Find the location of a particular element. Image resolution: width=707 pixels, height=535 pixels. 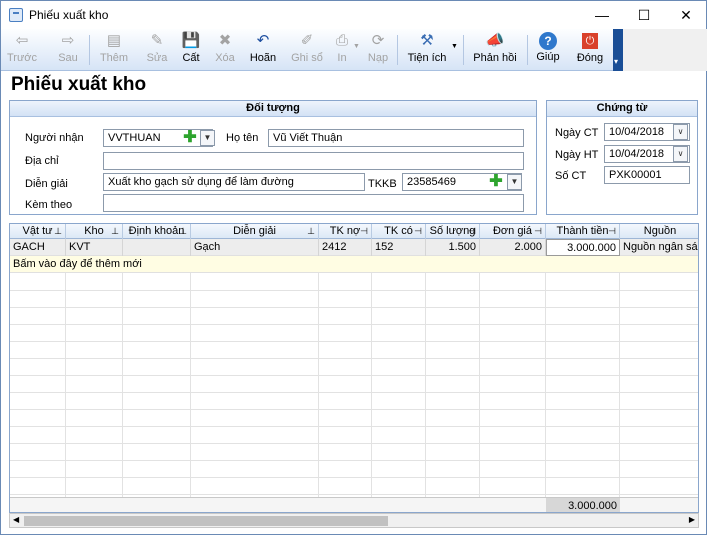

reload-icon: ⟳ is located at coordinates (378, 40).